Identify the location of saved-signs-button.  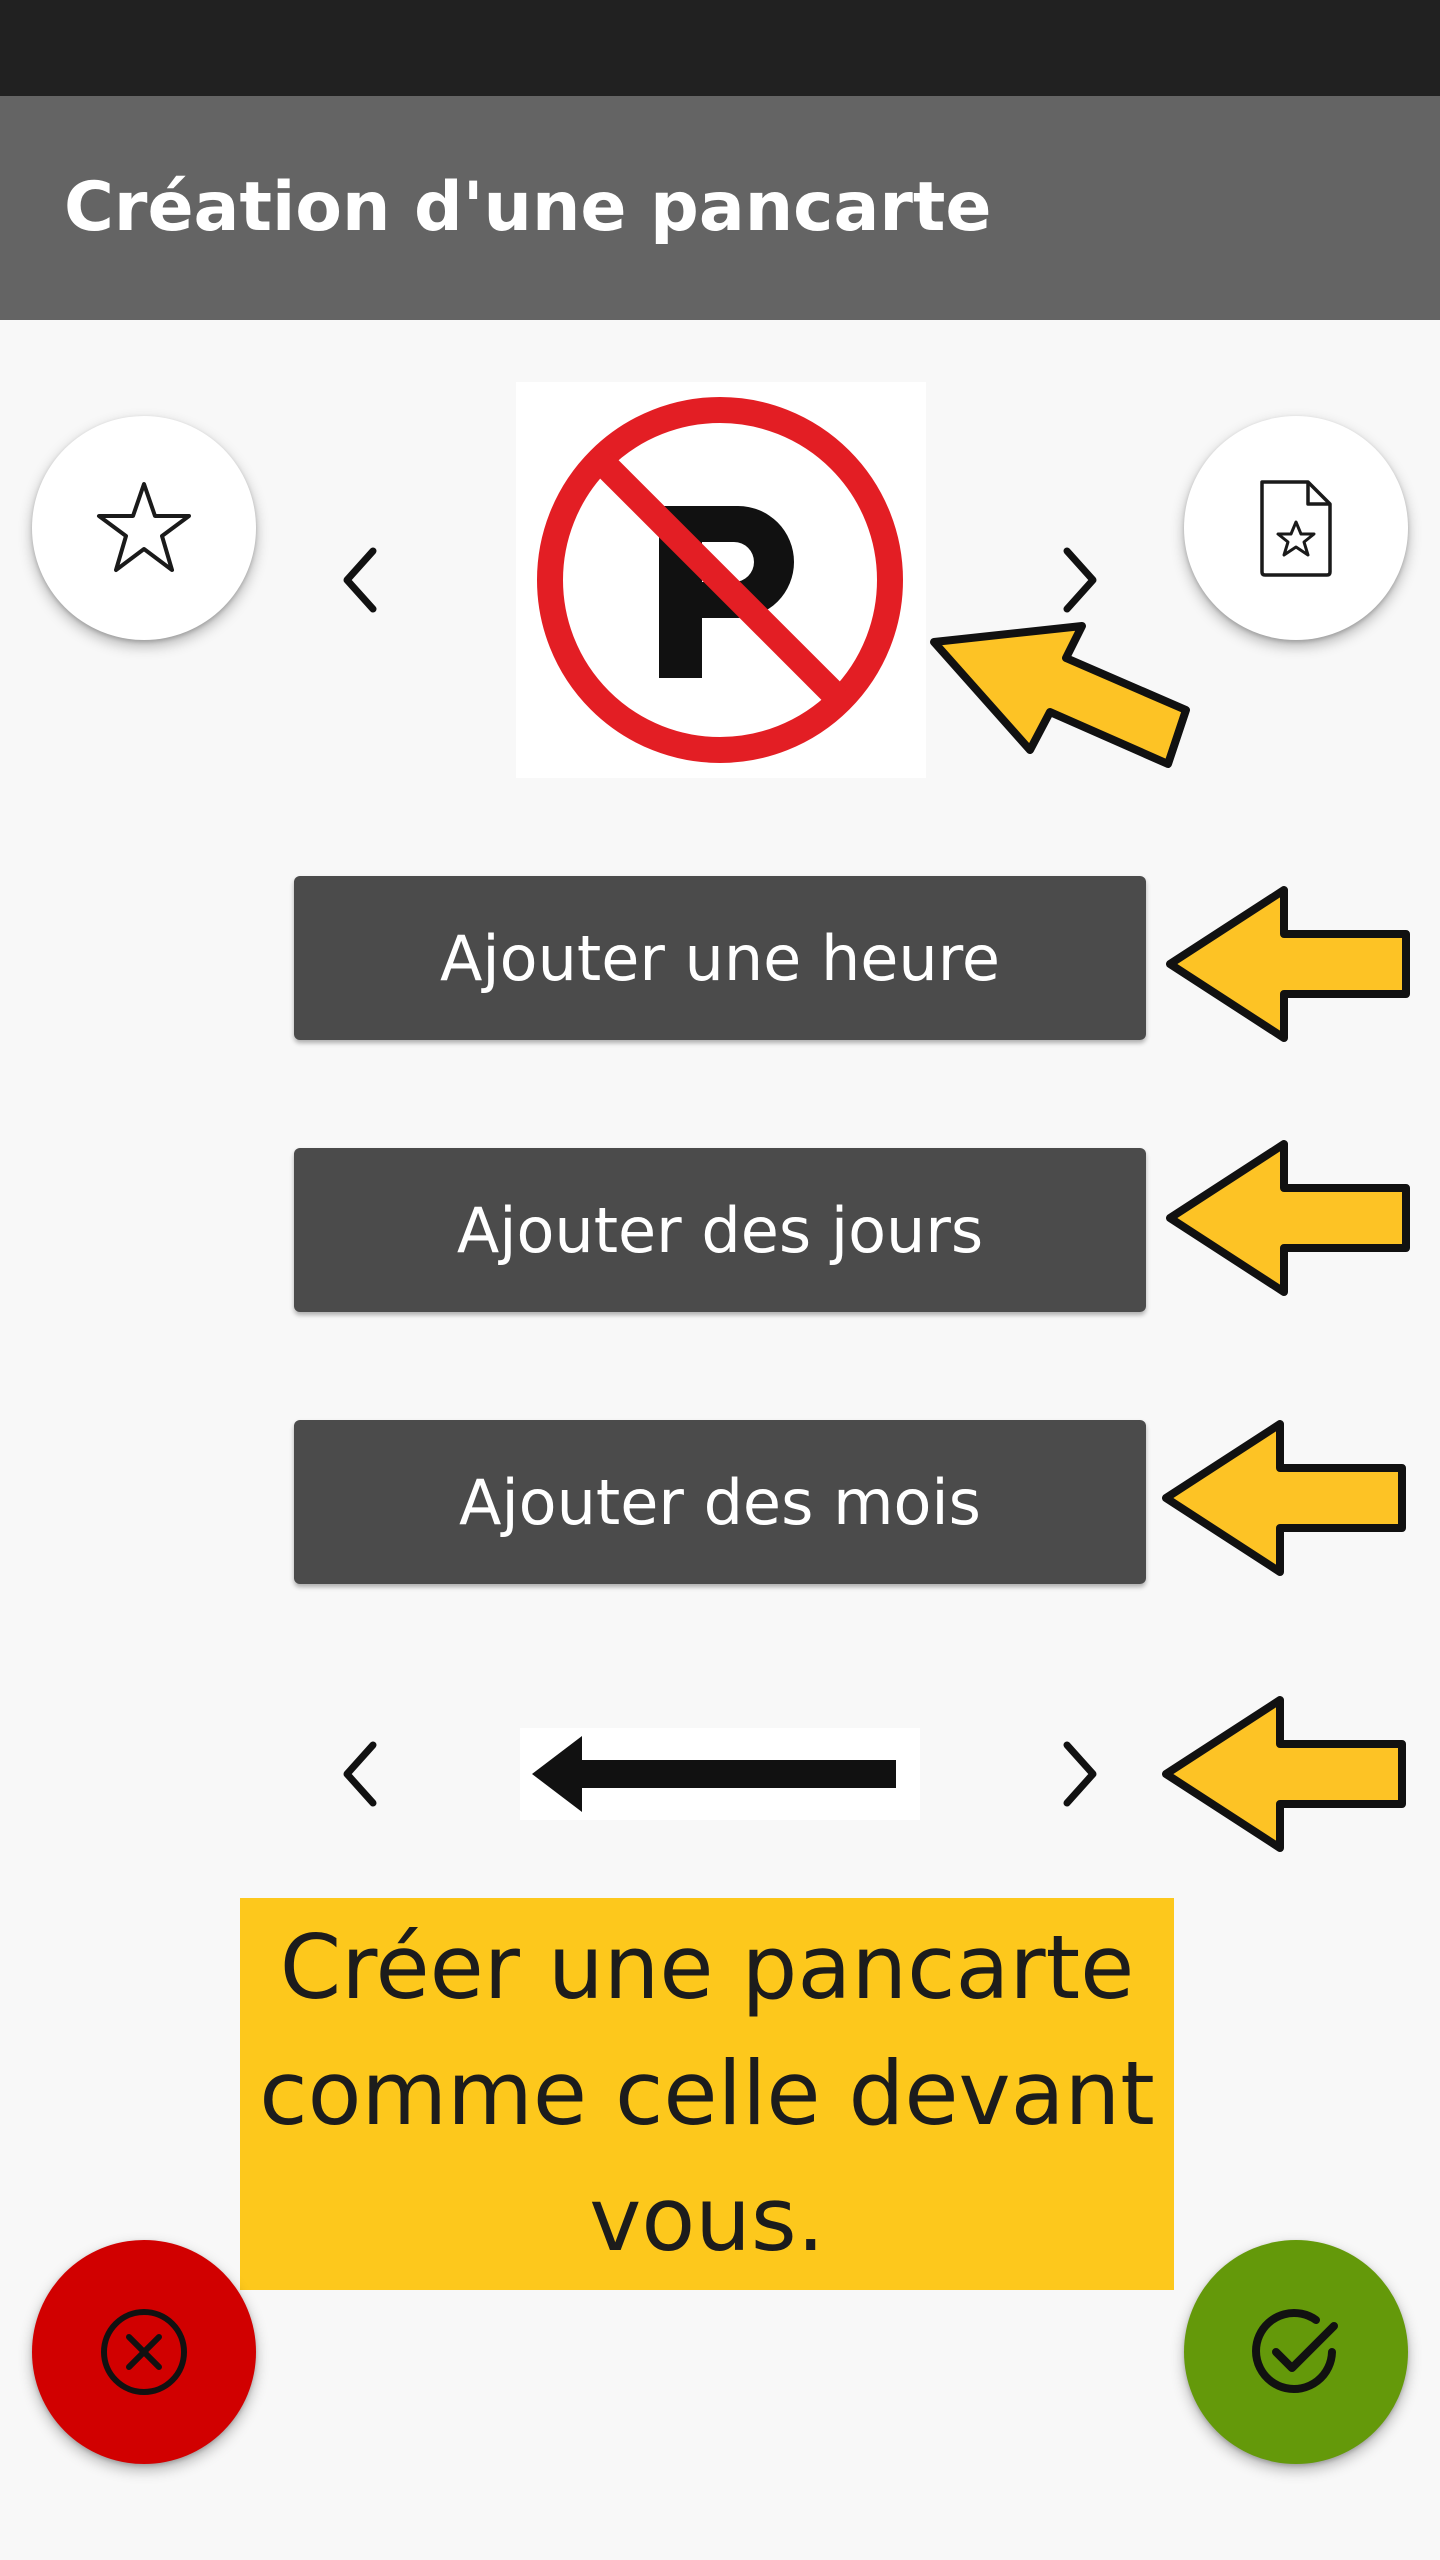
(1296, 528).